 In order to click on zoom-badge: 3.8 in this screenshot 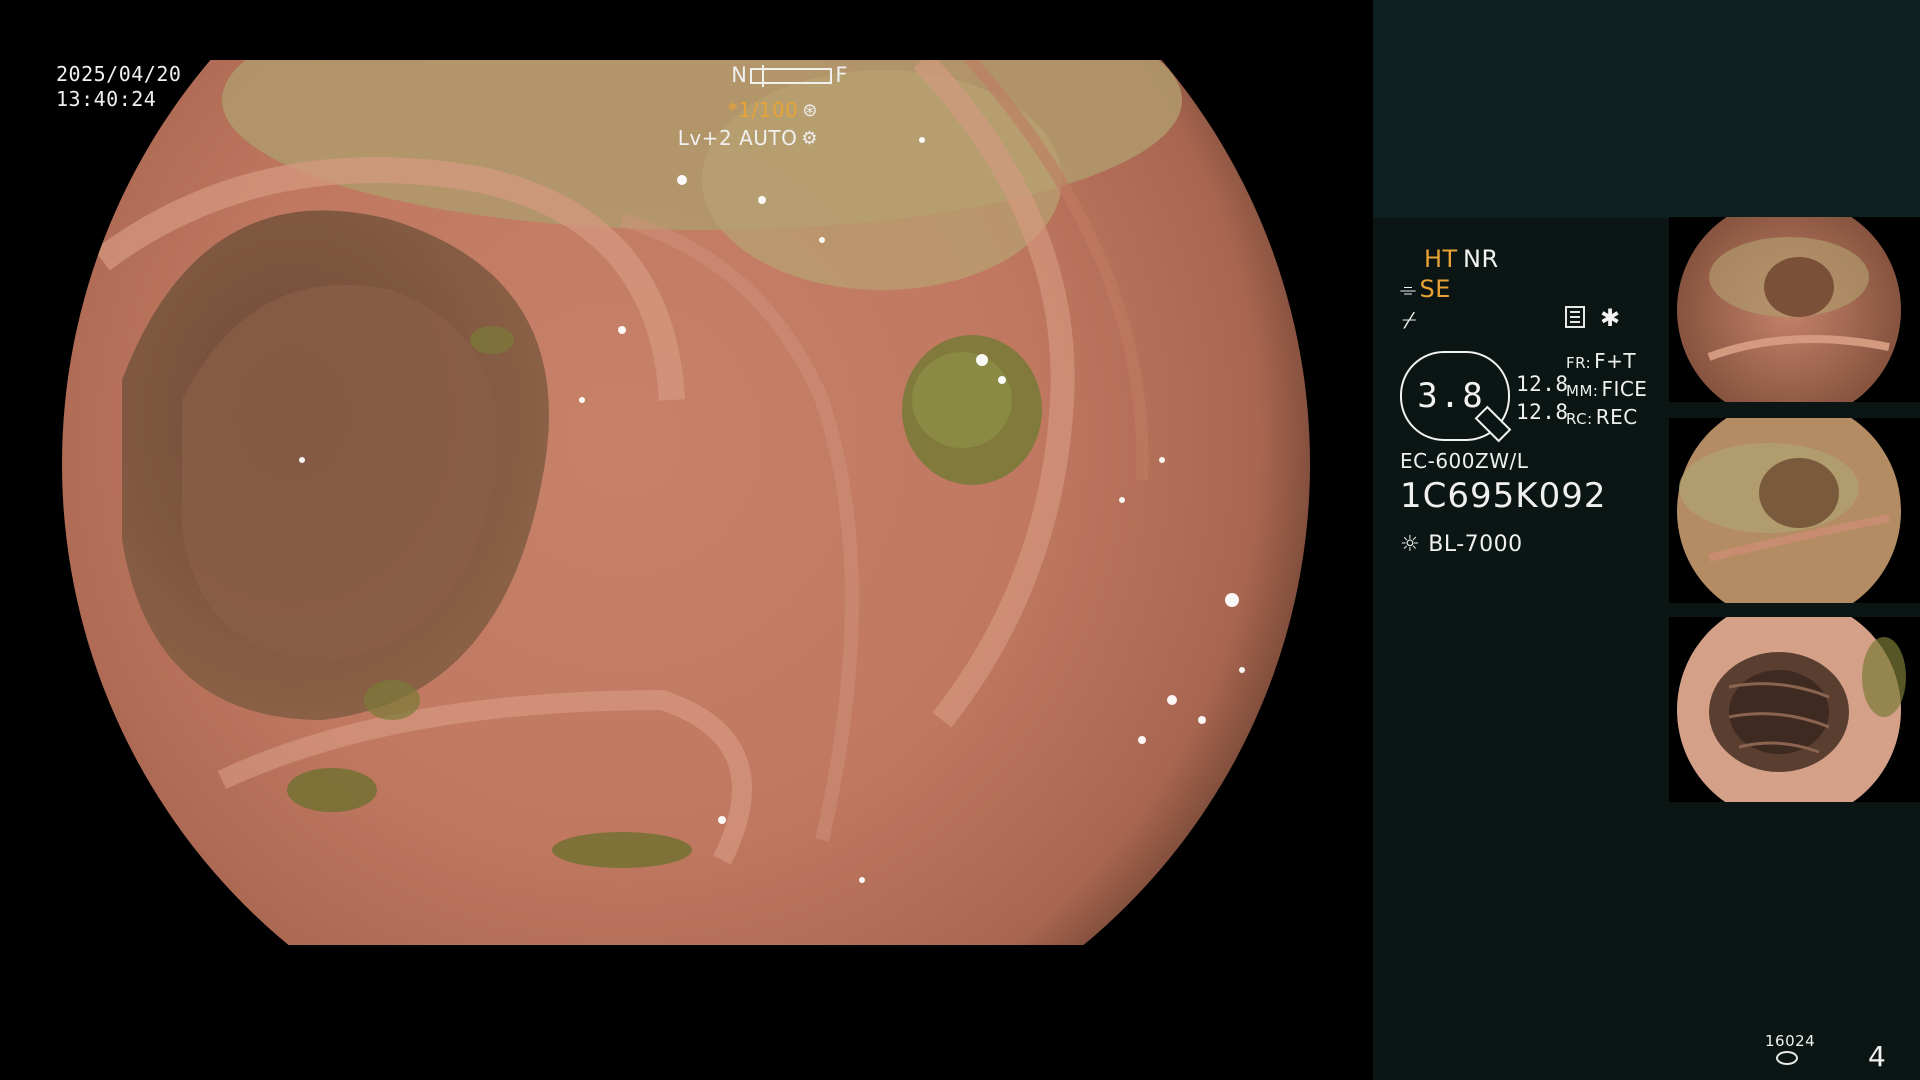, I will do `click(1456, 397)`.